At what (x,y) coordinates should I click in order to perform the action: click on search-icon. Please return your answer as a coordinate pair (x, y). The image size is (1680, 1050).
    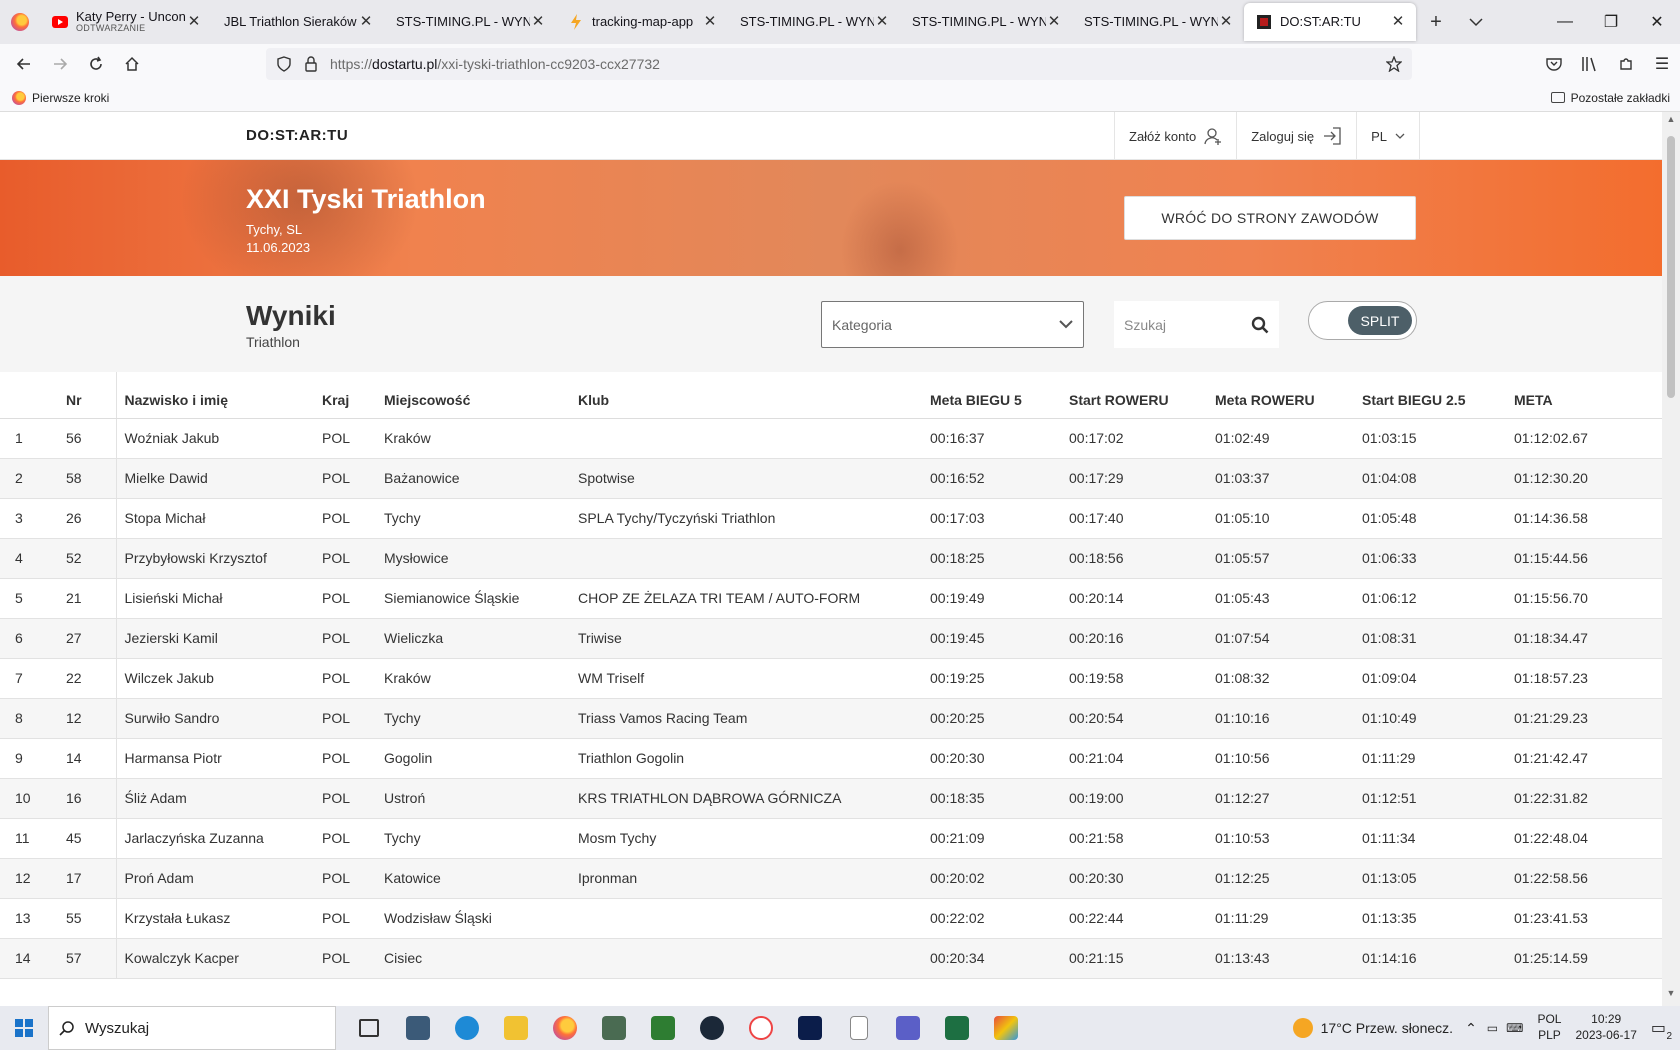
    Looking at the image, I should click on (1260, 325).